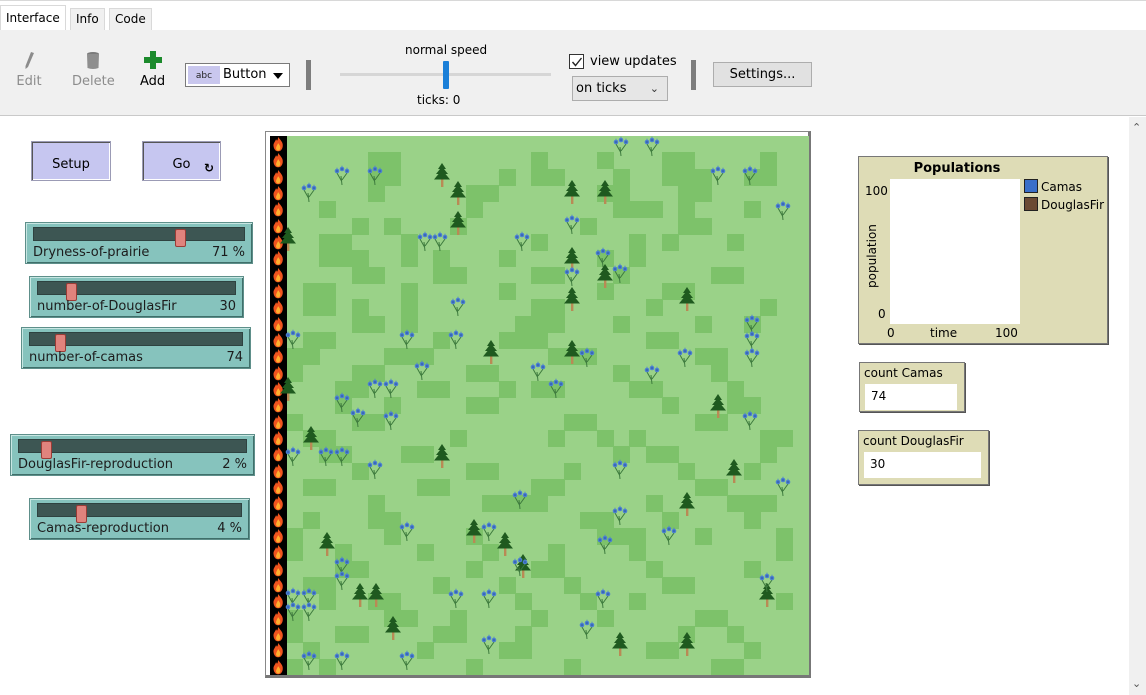 The height and width of the screenshot is (695, 1146). Describe the element at coordinates (891, 333) in the screenshot. I see `x-tick-label: 0` at that location.